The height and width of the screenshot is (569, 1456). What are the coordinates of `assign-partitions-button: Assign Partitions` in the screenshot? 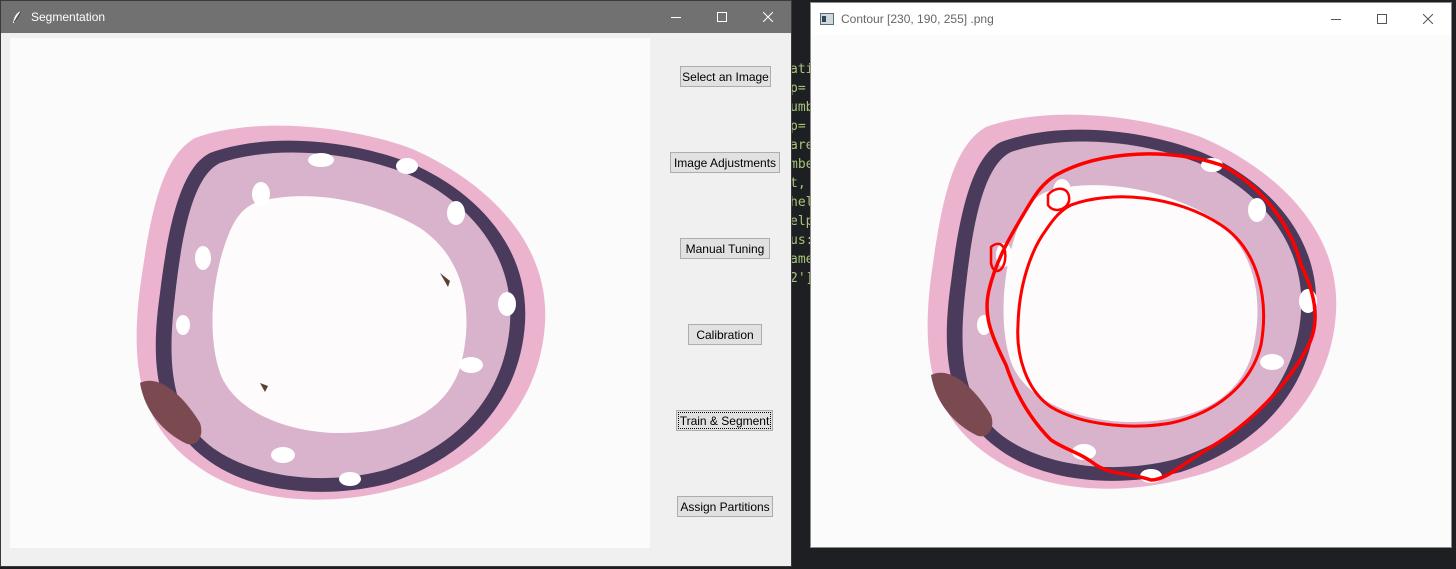 It's located at (725, 506).